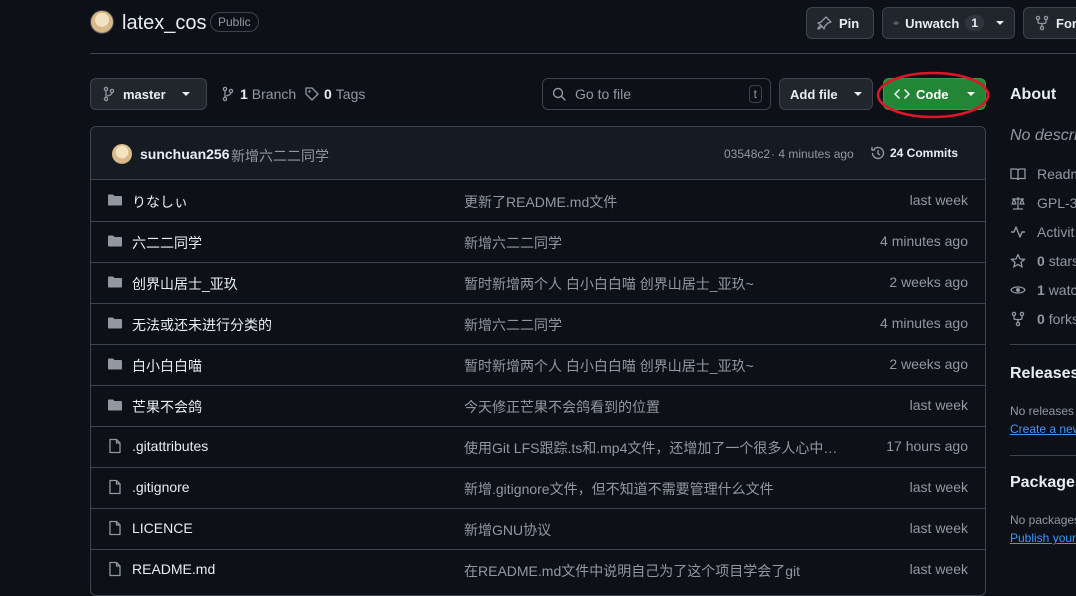  Describe the element at coordinates (583, 53) in the screenshot. I see `header-divider` at that location.